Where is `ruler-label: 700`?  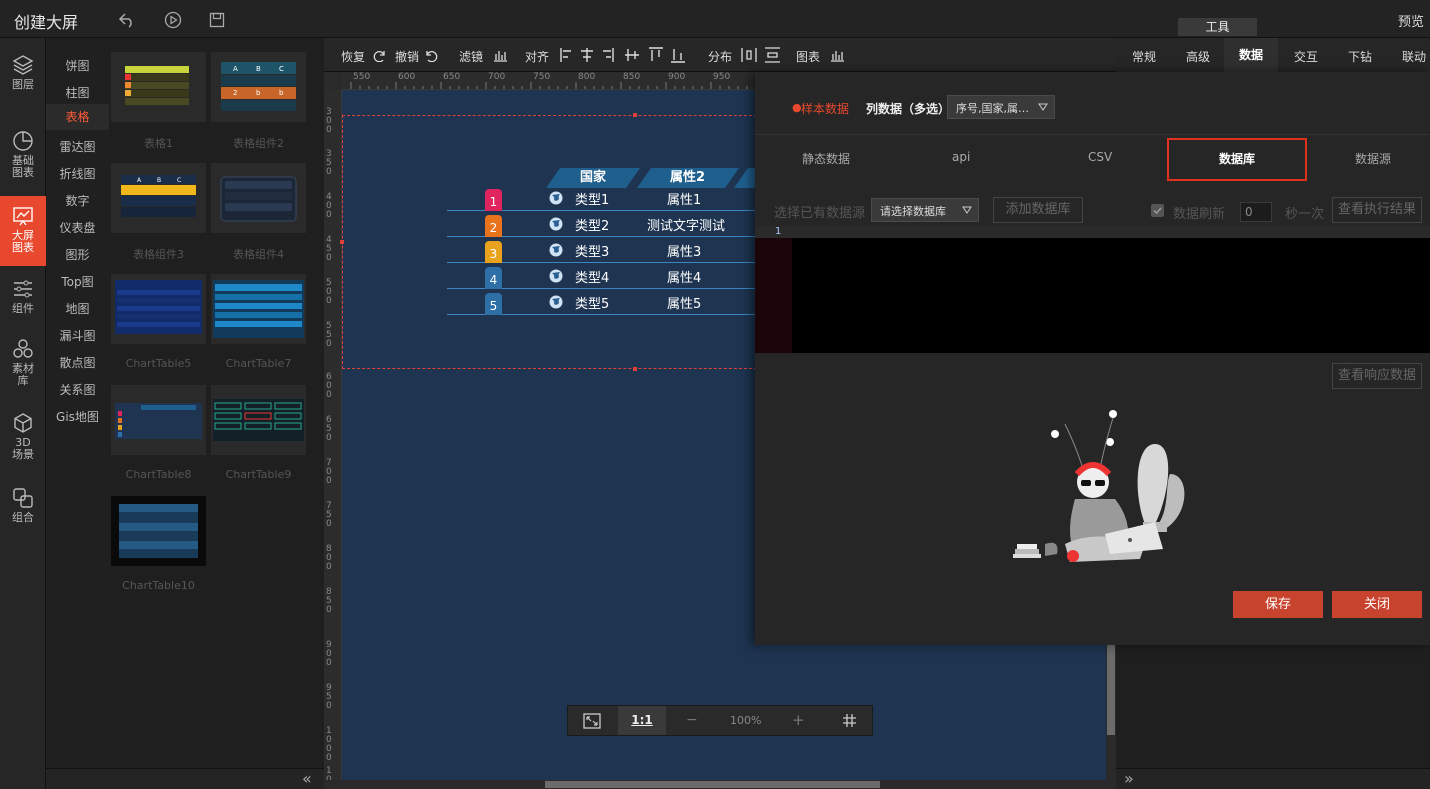
ruler-label: 700 is located at coordinates (329, 472).